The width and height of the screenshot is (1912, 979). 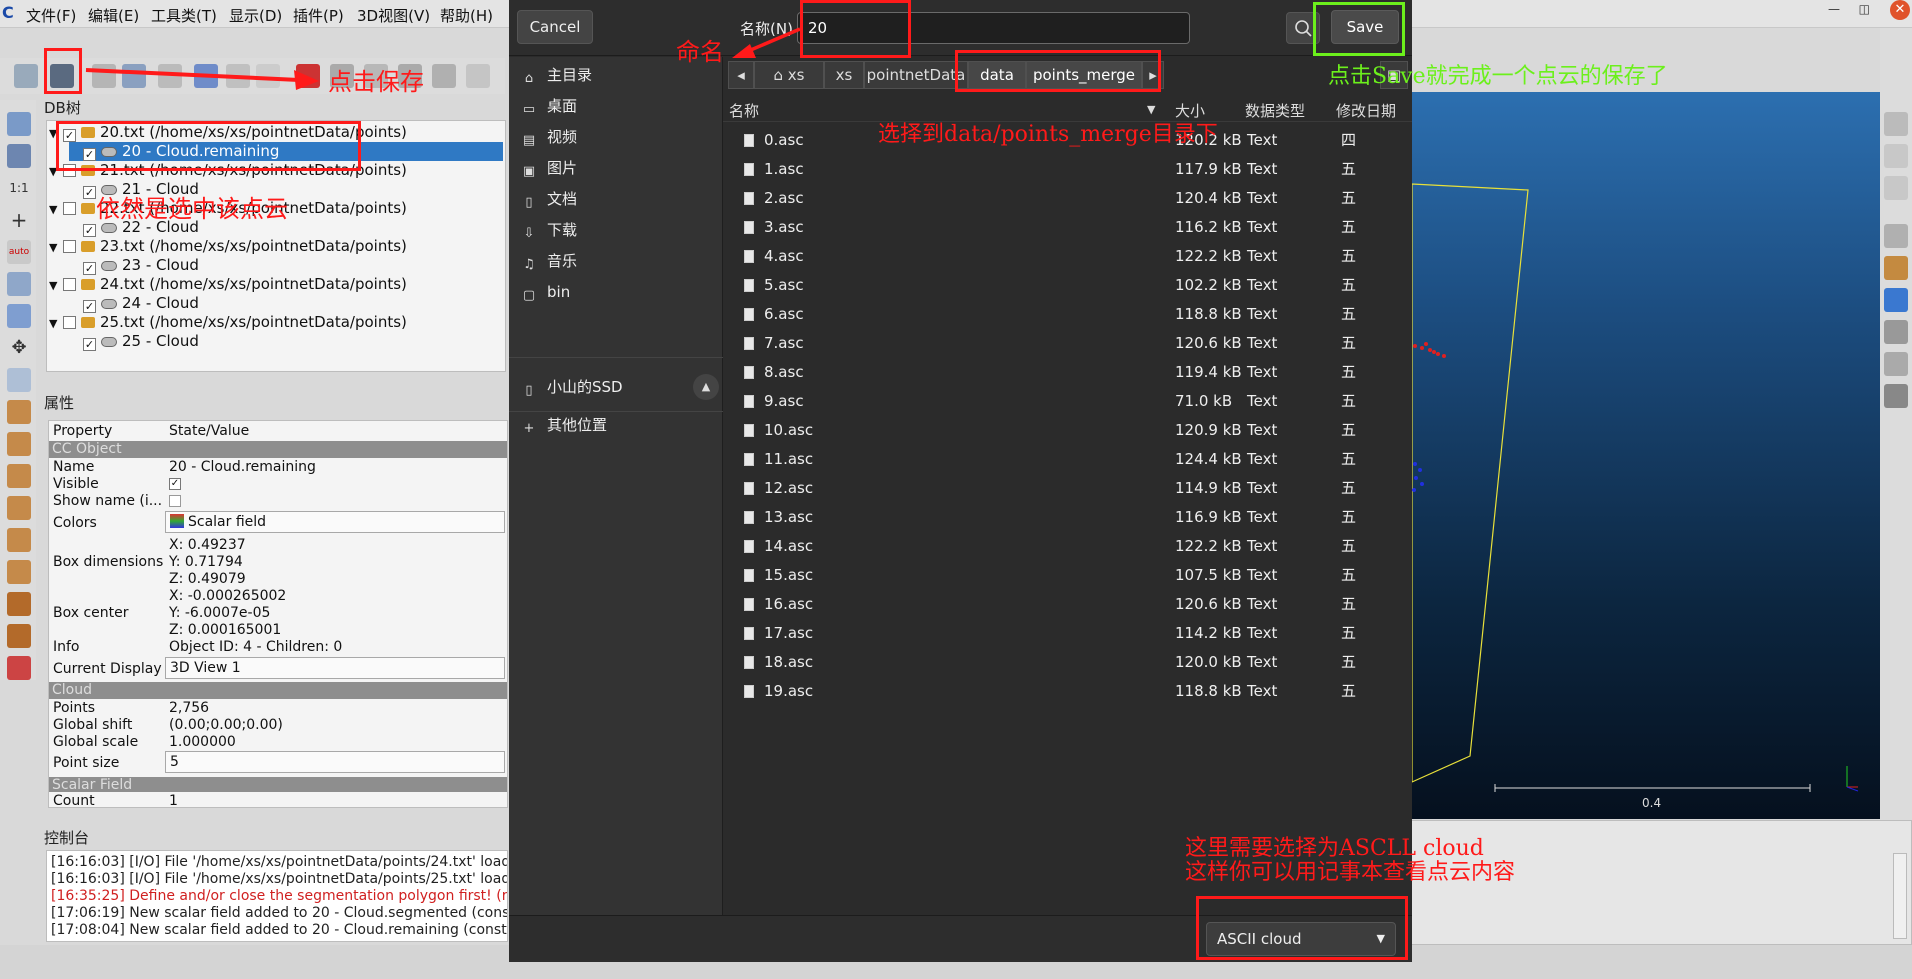 I want to click on auto-pick-icon: auto, so click(x=19, y=252).